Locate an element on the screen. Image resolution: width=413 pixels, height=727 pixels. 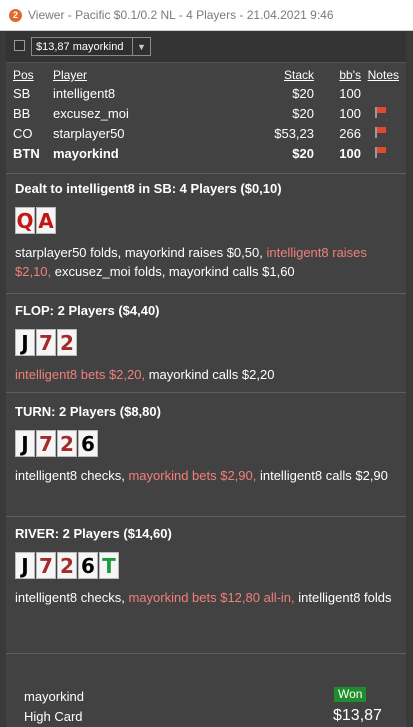
action-text: intelligent8 folds is located at coordinates (343, 597).